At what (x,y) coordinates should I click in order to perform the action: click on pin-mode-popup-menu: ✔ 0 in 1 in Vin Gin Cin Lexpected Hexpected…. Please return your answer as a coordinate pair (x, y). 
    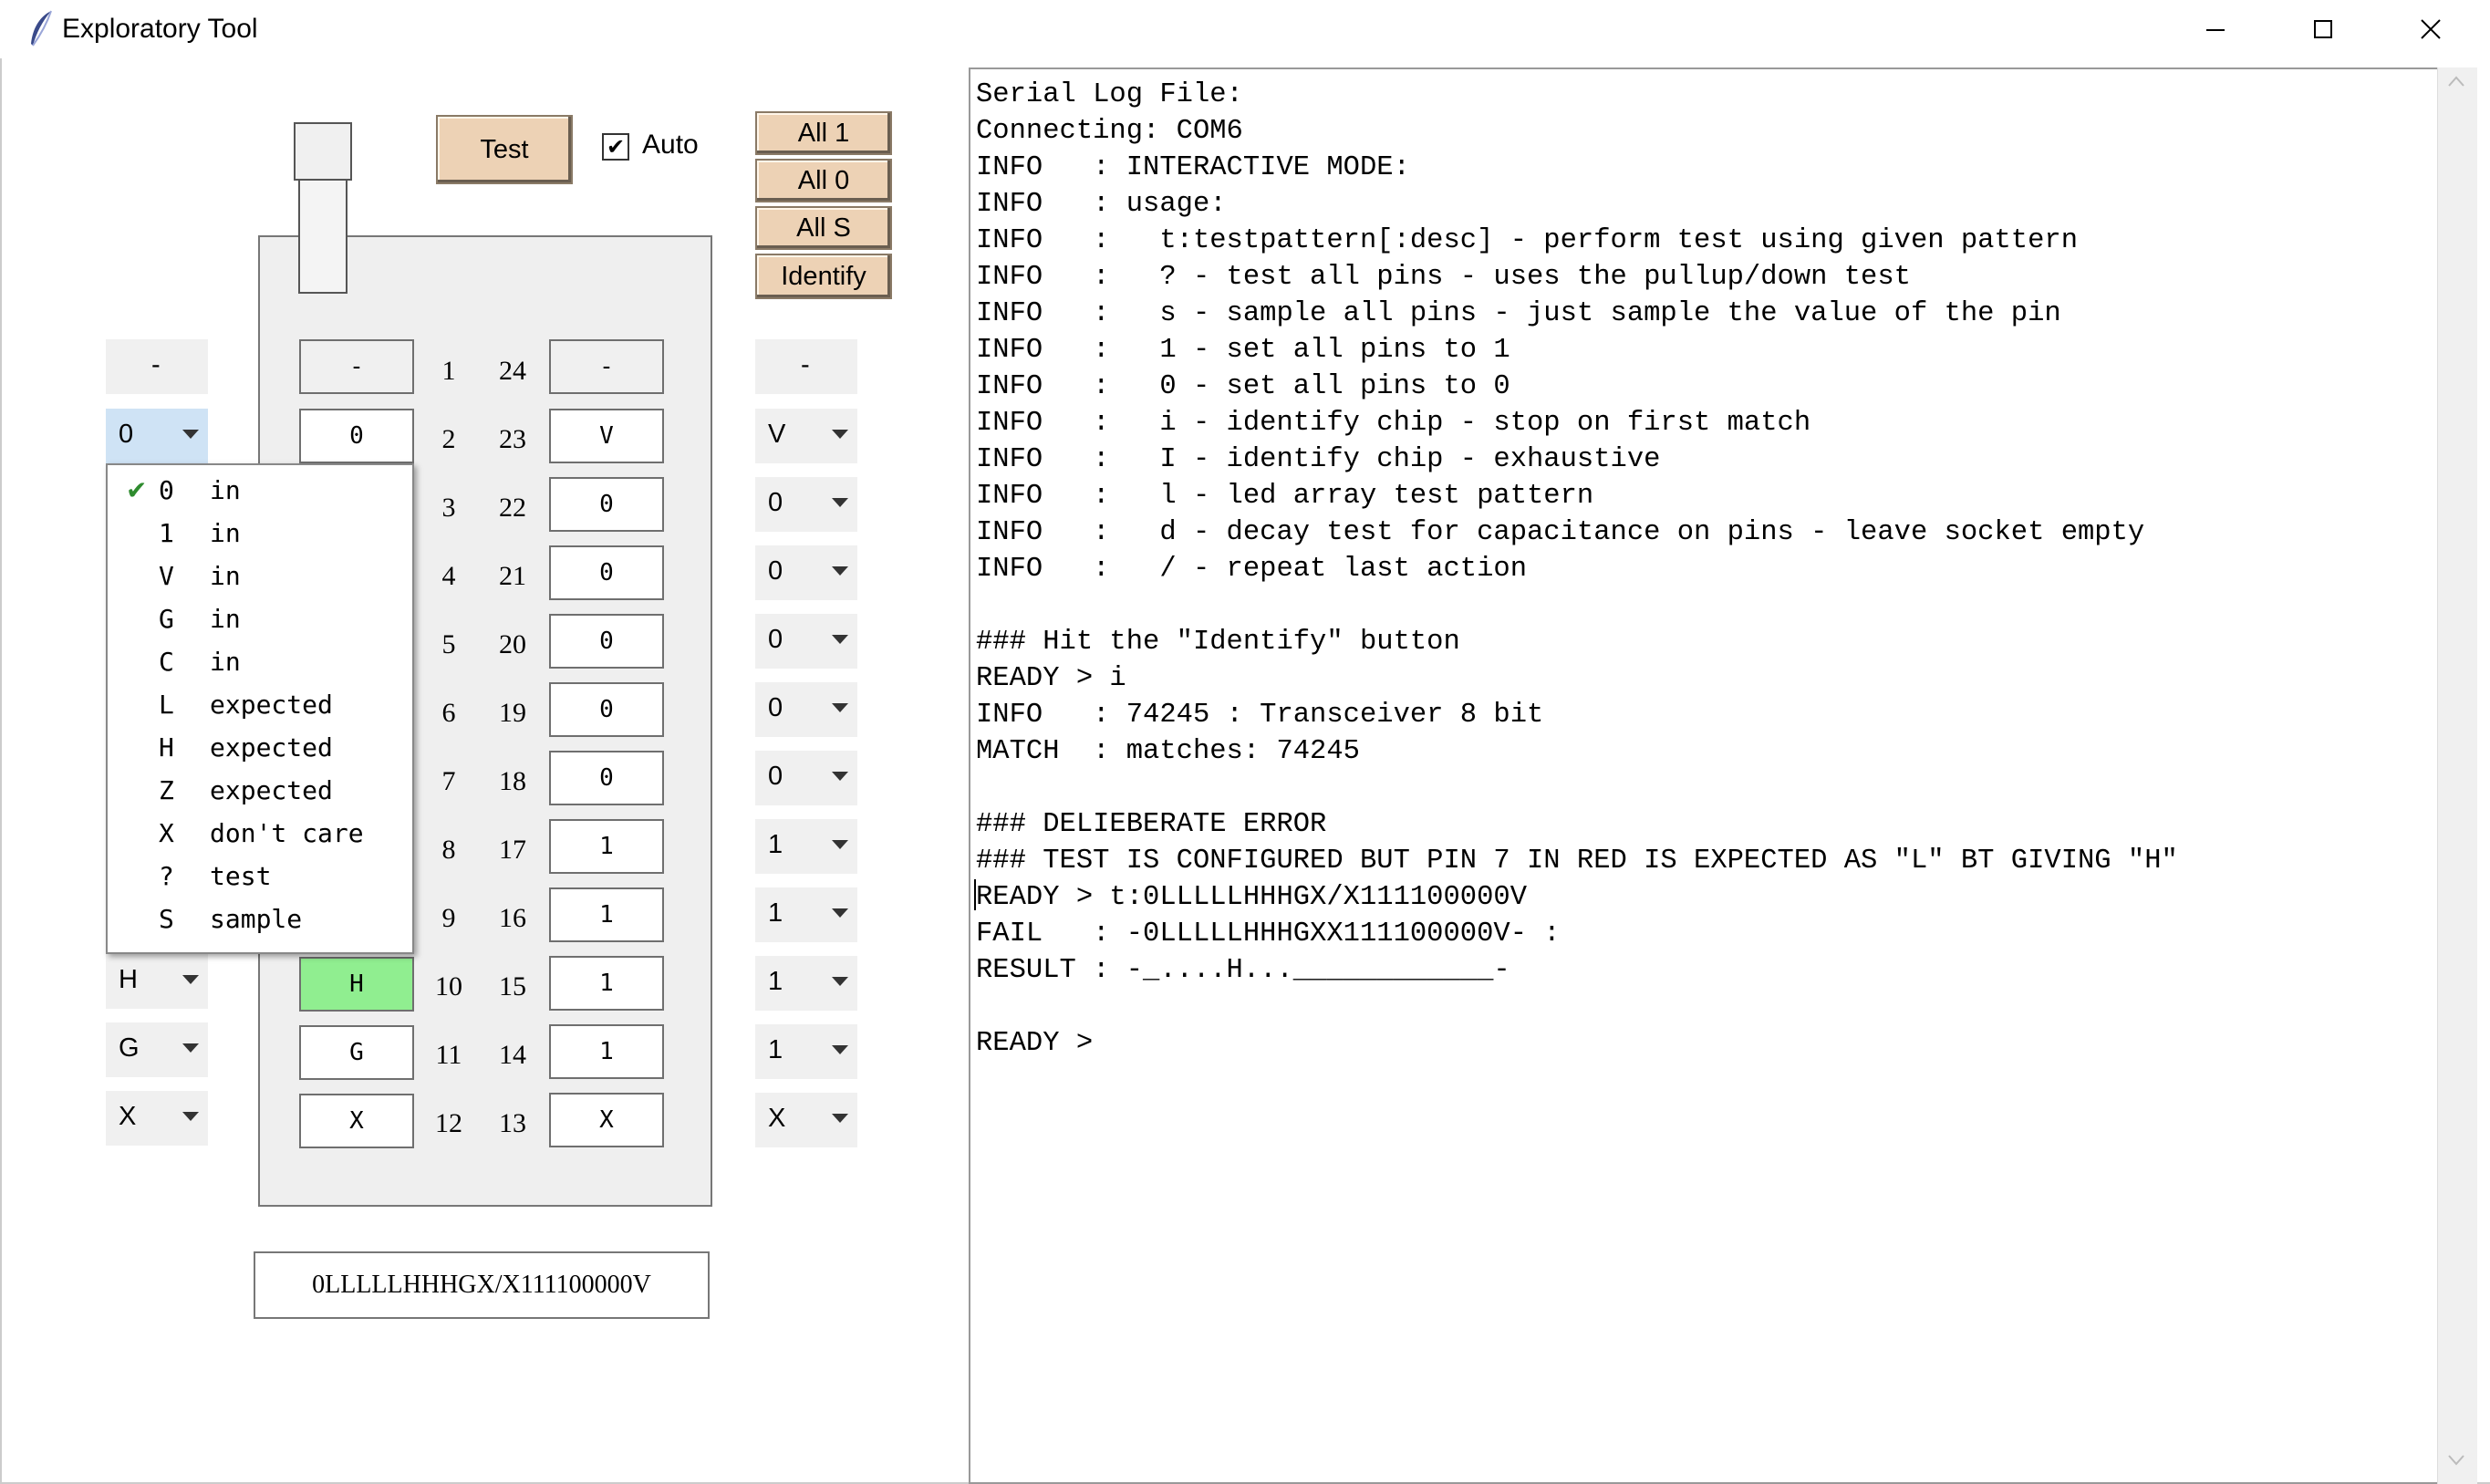
    Looking at the image, I should click on (260, 709).